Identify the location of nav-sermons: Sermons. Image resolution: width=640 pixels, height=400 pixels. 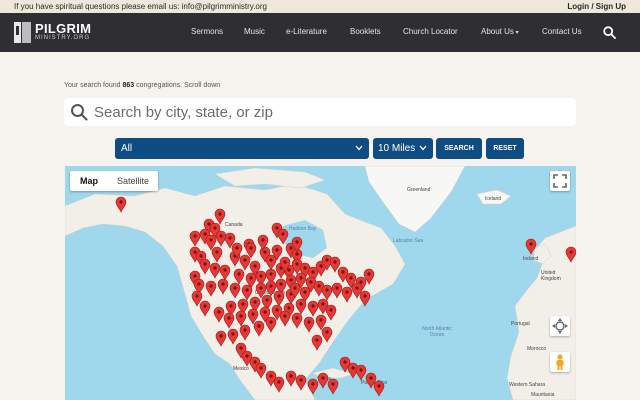
(207, 31).